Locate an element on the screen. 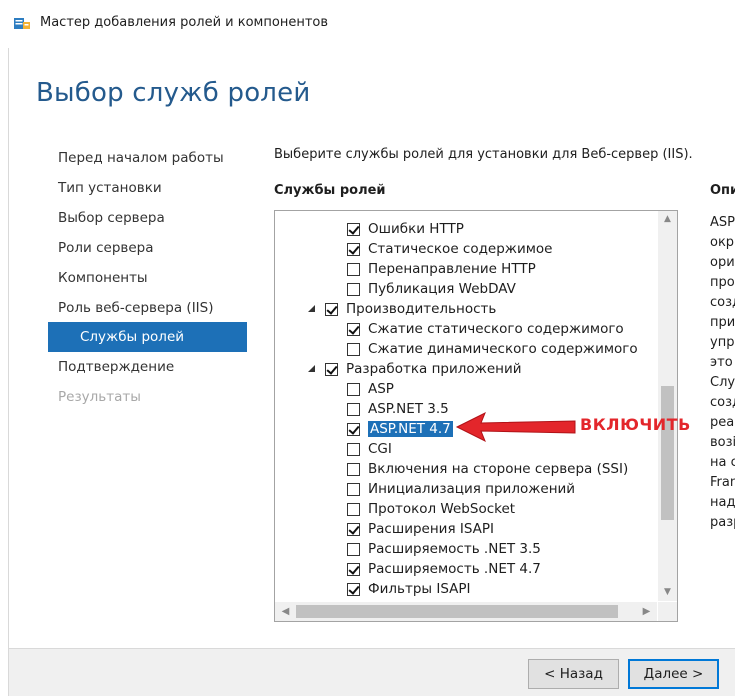  nav-item-role-services: Службы ролей is located at coordinates (132, 337).